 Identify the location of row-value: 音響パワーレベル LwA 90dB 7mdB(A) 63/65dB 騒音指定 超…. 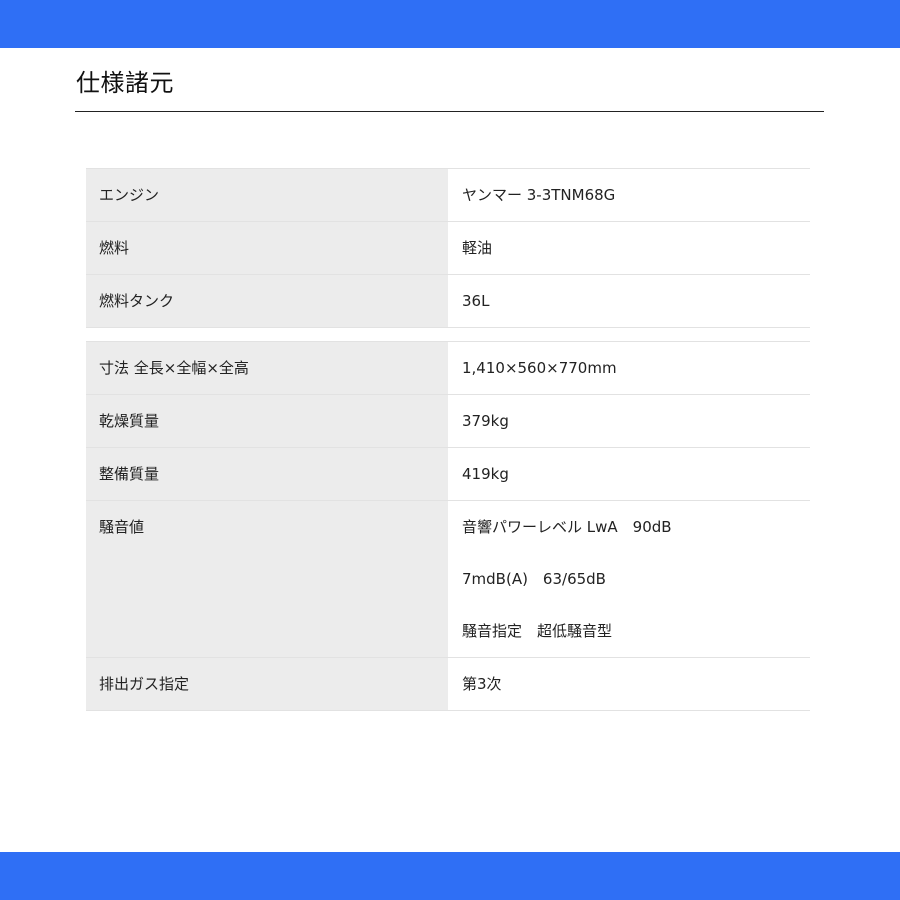
(629, 579).